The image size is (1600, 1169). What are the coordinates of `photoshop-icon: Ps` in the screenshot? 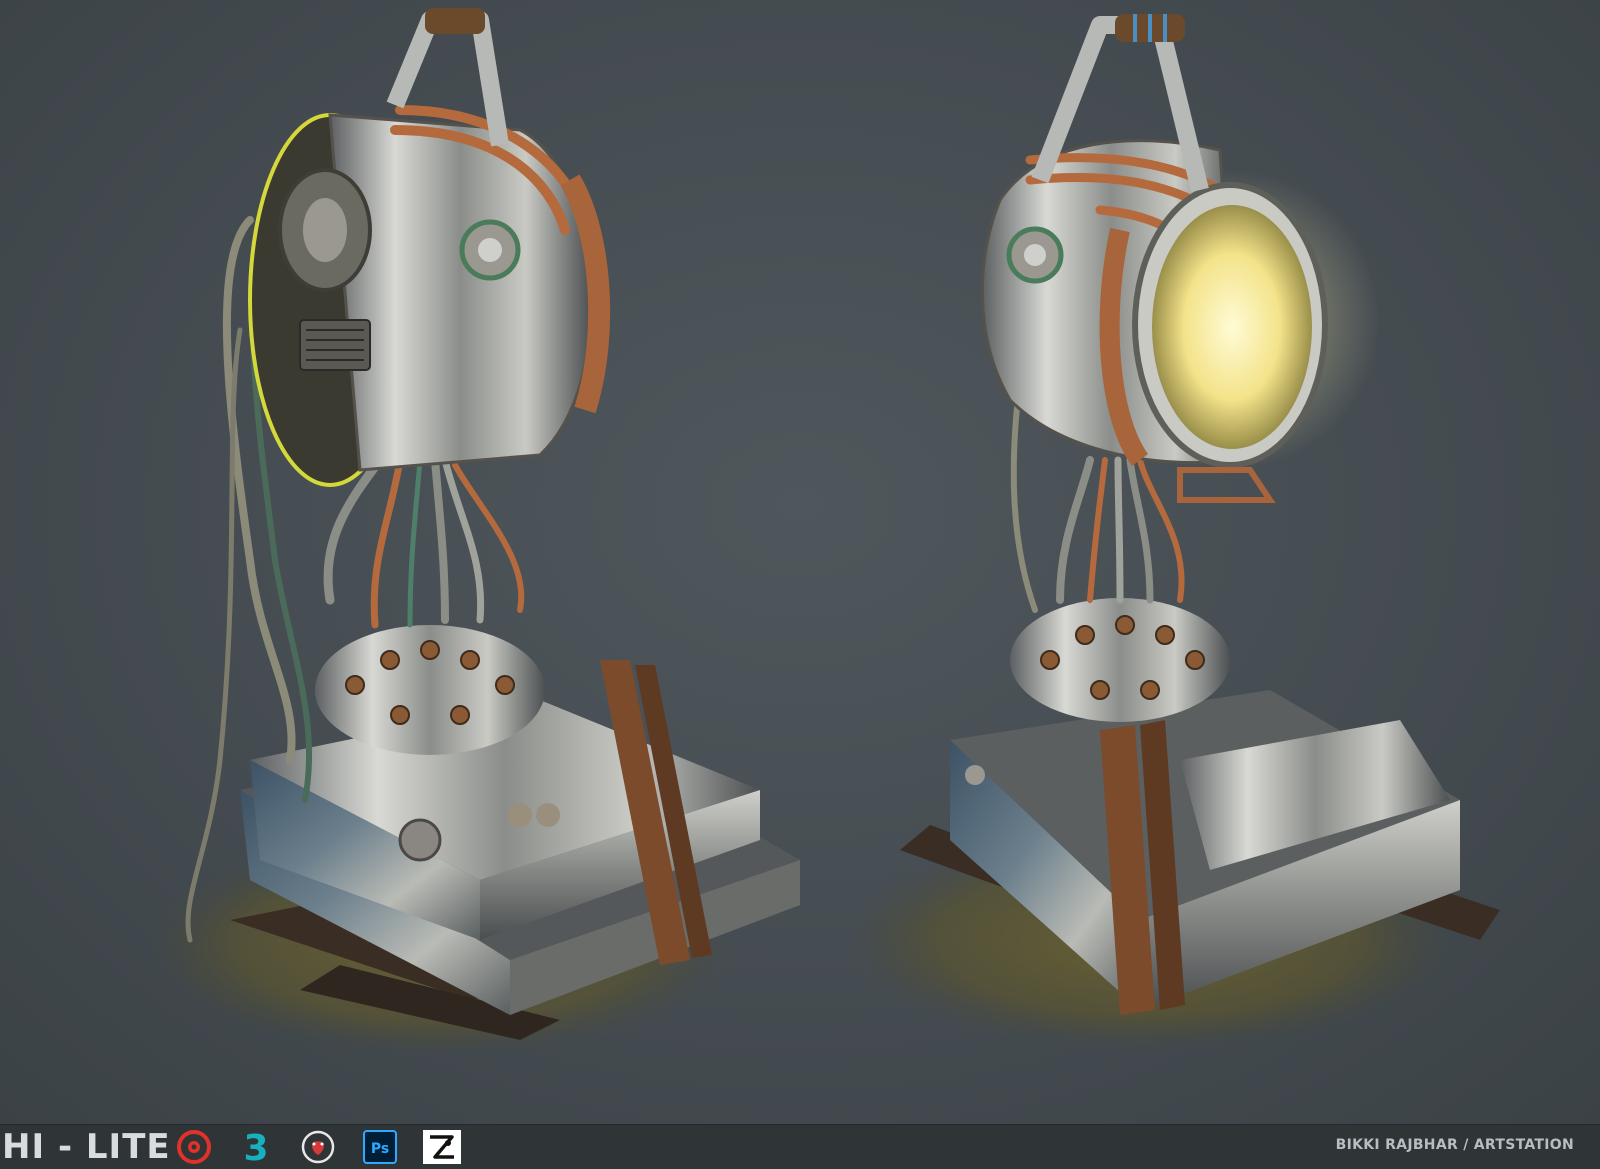 It's located at (380, 1147).